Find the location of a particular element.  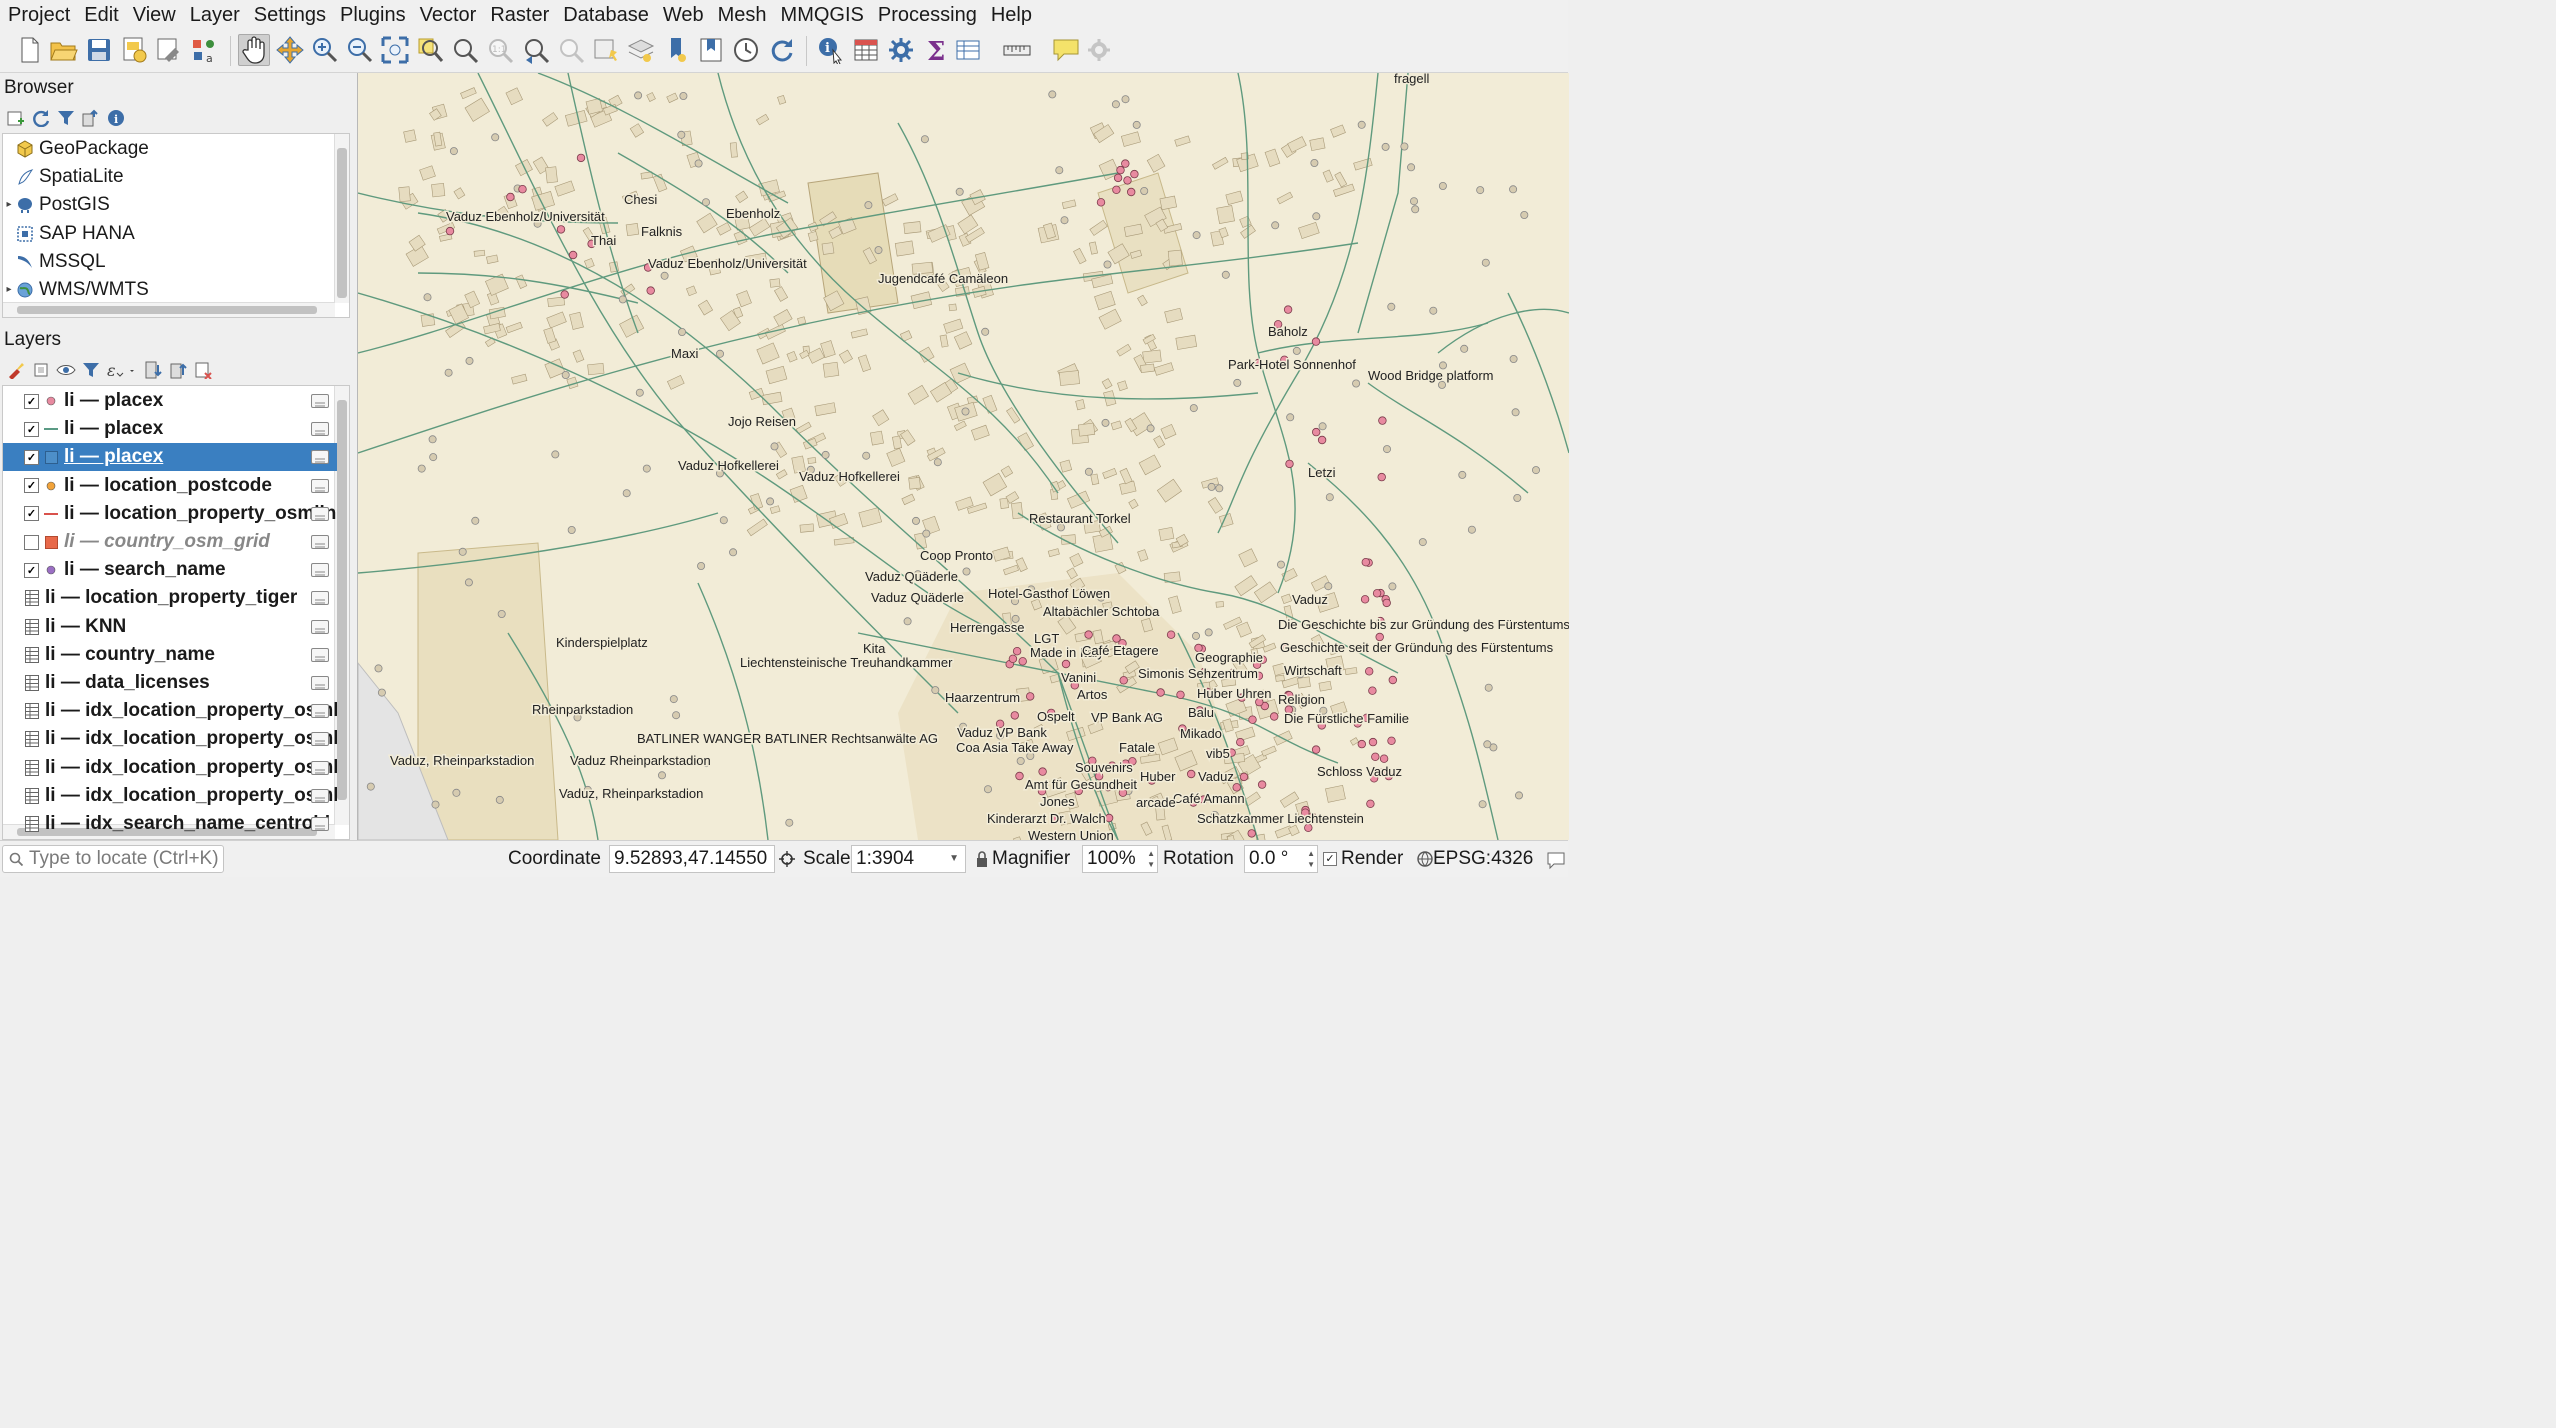

coordinate-field: 9.52893,47.14550 is located at coordinates (692, 859).